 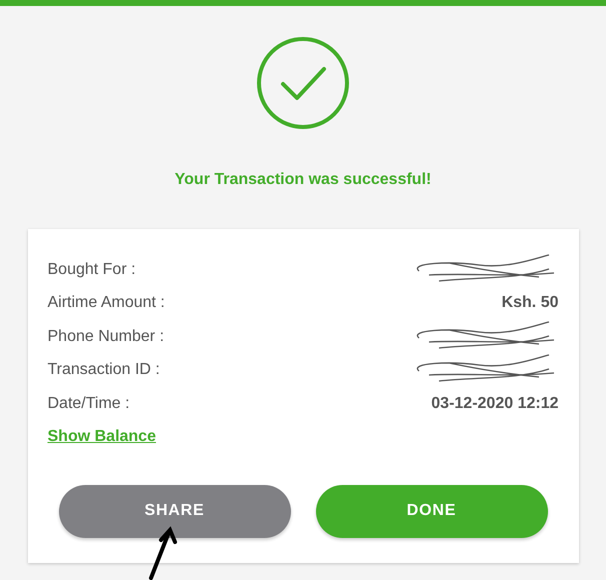 I want to click on detail-label: Date/Time :, so click(x=89, y=404).